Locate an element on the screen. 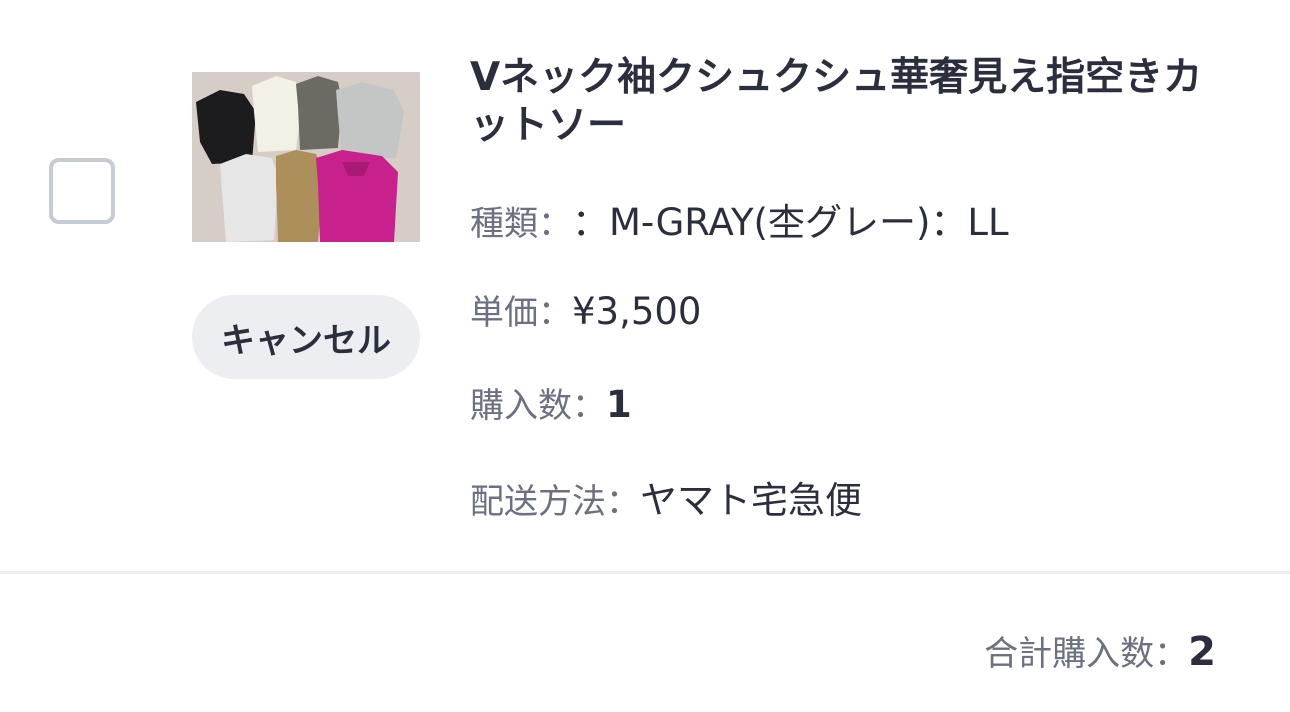  total-quantity-row: 合計購入数： 2 is located at coordinates (1100, 650).